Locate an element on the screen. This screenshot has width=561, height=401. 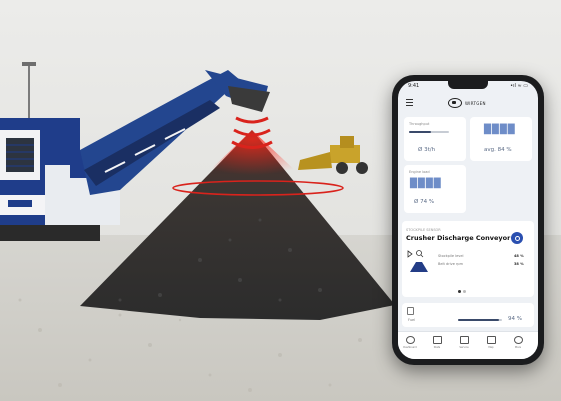
status-icons: •ıl ≈ ▭ is located at coordinates (519, 86).